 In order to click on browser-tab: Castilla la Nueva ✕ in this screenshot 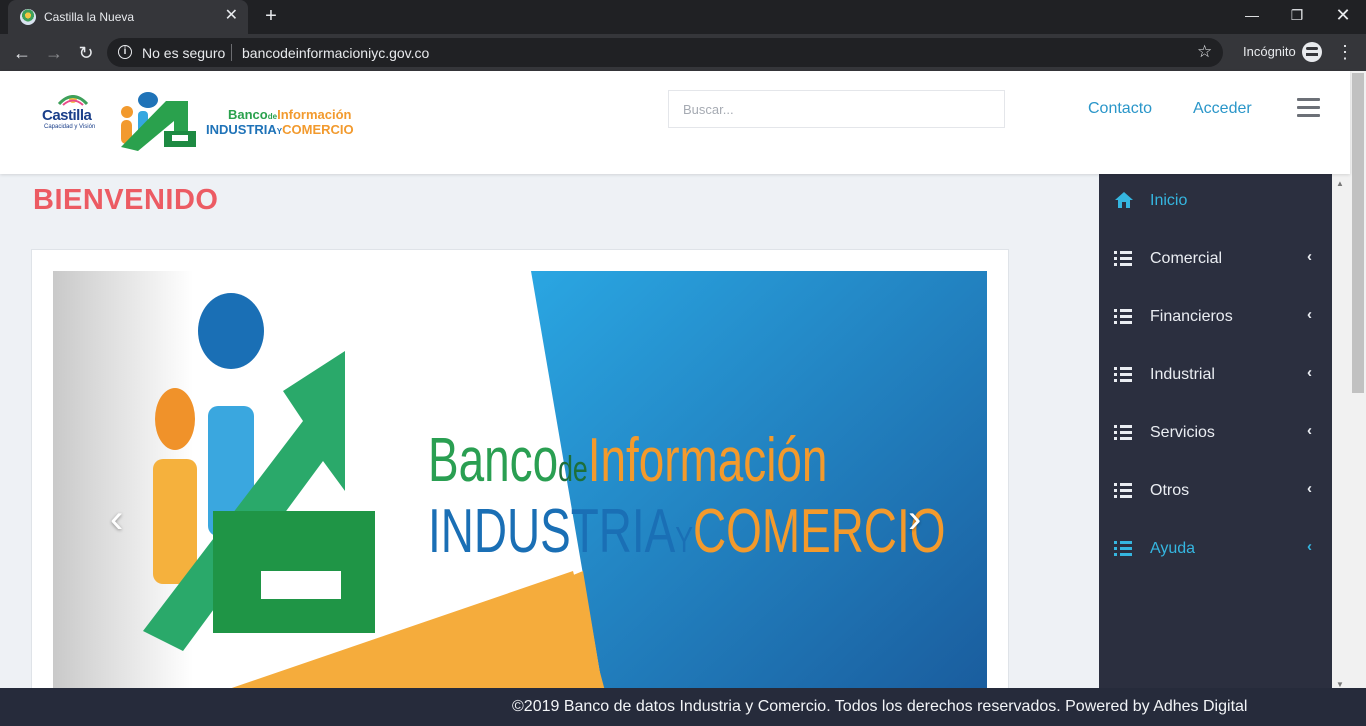, I will do `click(128, 17)`.